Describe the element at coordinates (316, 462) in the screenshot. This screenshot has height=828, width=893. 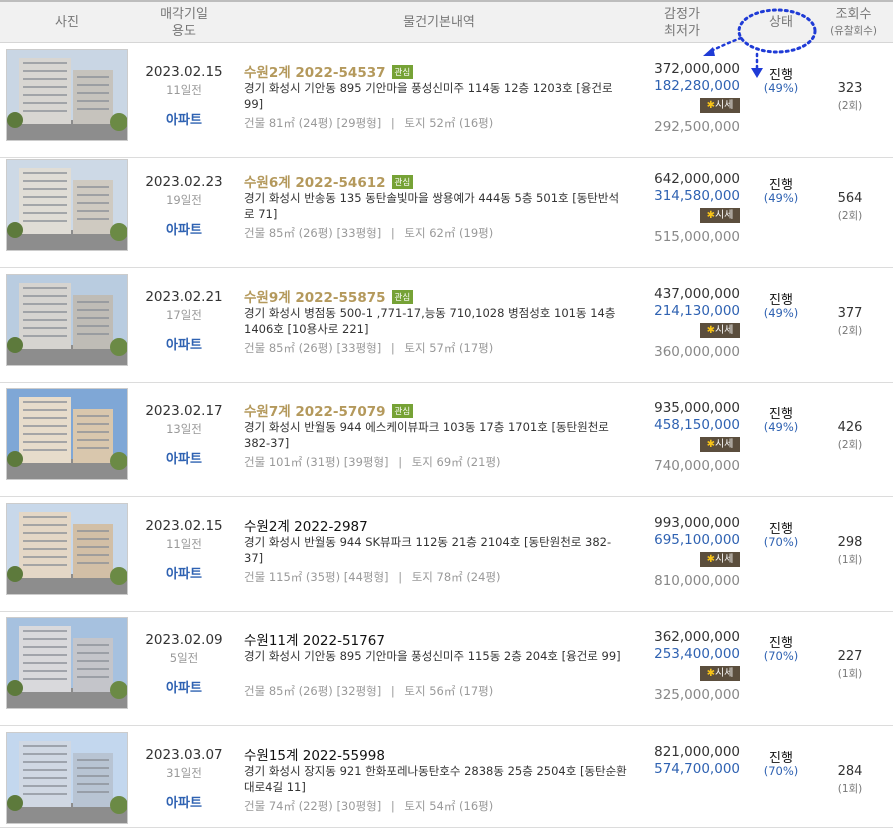
I see `building-area: 건물 101㎡ (31평) [39평형]` at that location.